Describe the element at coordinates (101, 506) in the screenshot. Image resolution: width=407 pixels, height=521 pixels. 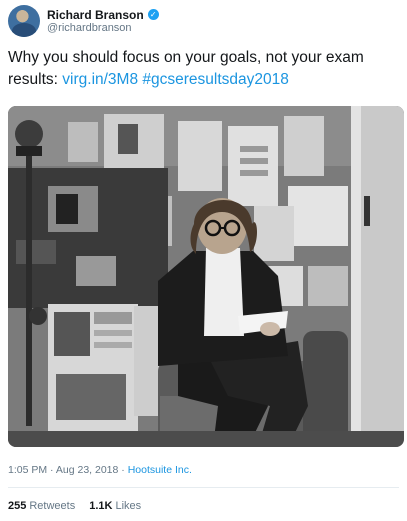
I see `likes-count: 1.1K` at that location.